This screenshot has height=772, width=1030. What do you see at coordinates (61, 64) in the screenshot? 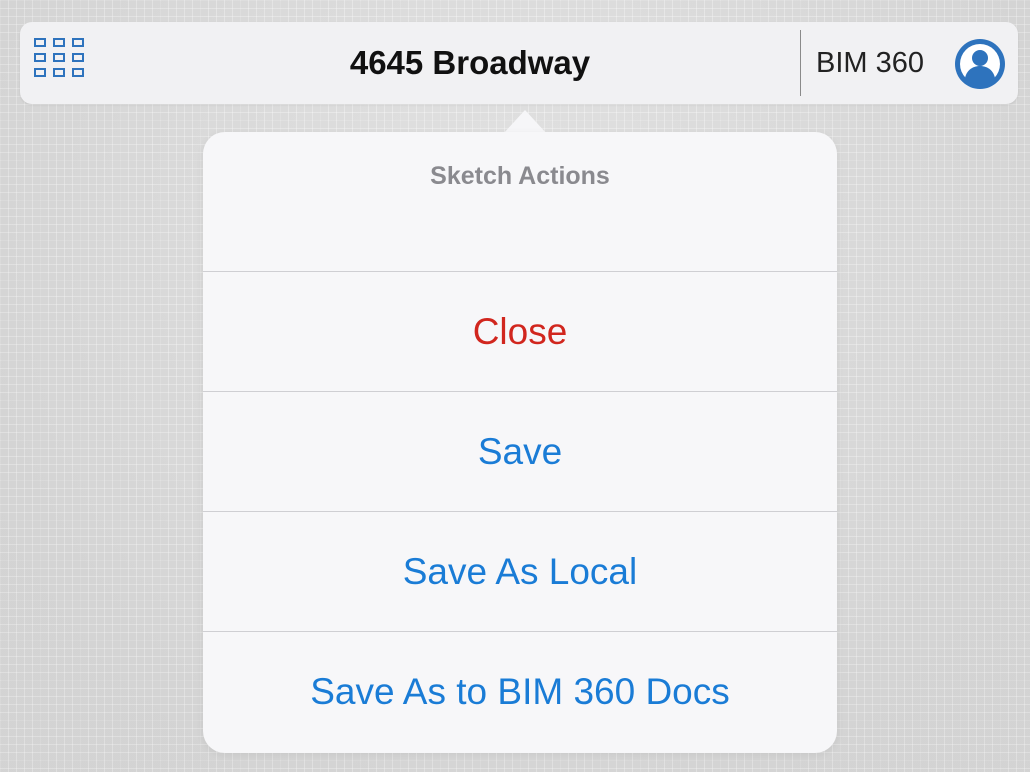
I see `grid-apps-icon` at bounding box center [61, 64].